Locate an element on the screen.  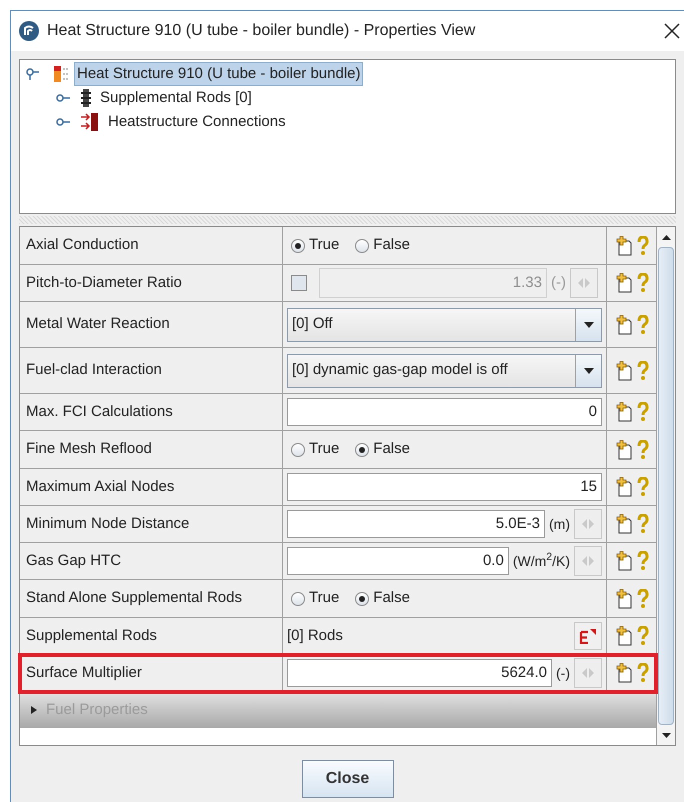
tree-item: Heatstructure Connections is located at coordinates (197, 122).